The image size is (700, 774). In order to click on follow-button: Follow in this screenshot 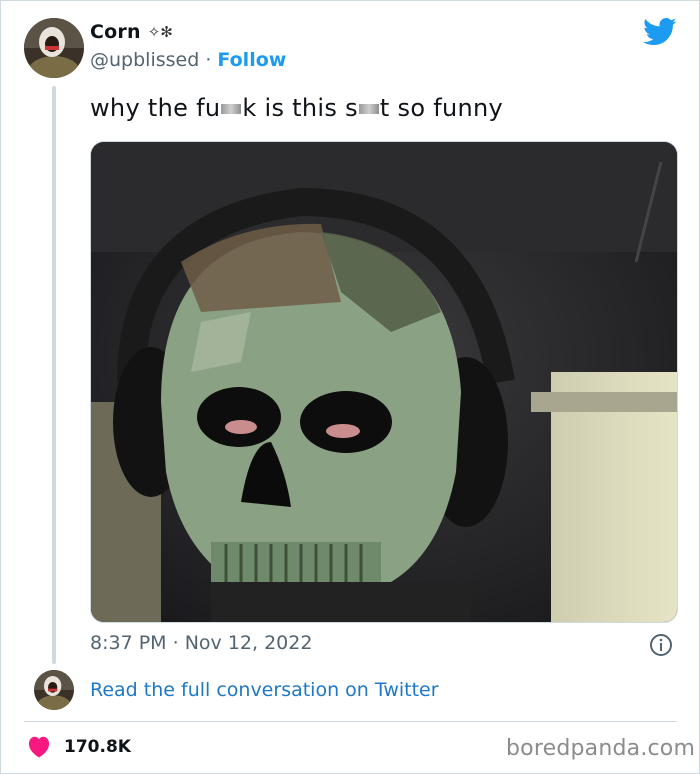, I will do `click(251, 60)`.